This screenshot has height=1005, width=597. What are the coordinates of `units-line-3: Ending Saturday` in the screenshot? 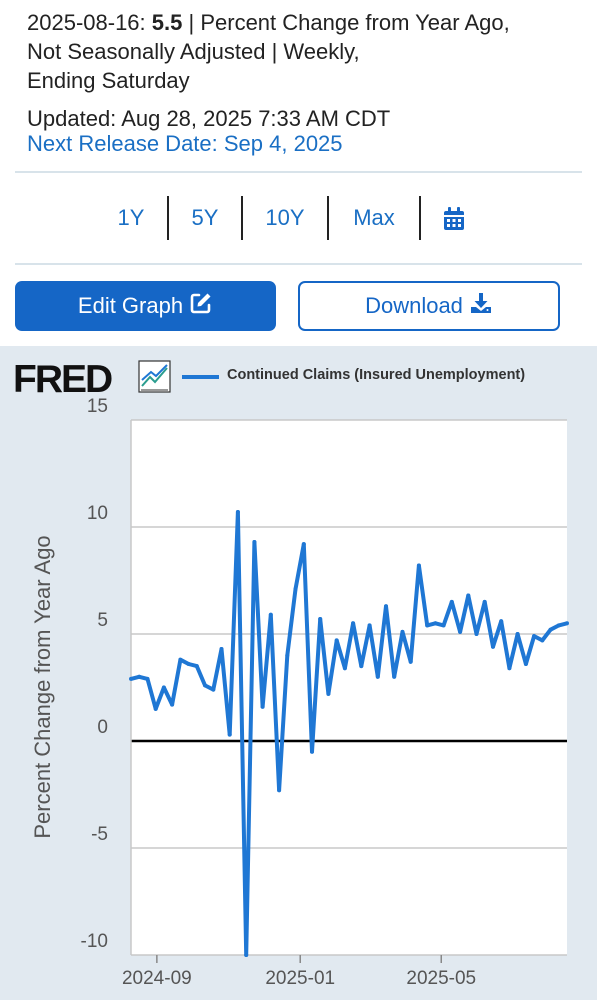 It's located at (108, 80).